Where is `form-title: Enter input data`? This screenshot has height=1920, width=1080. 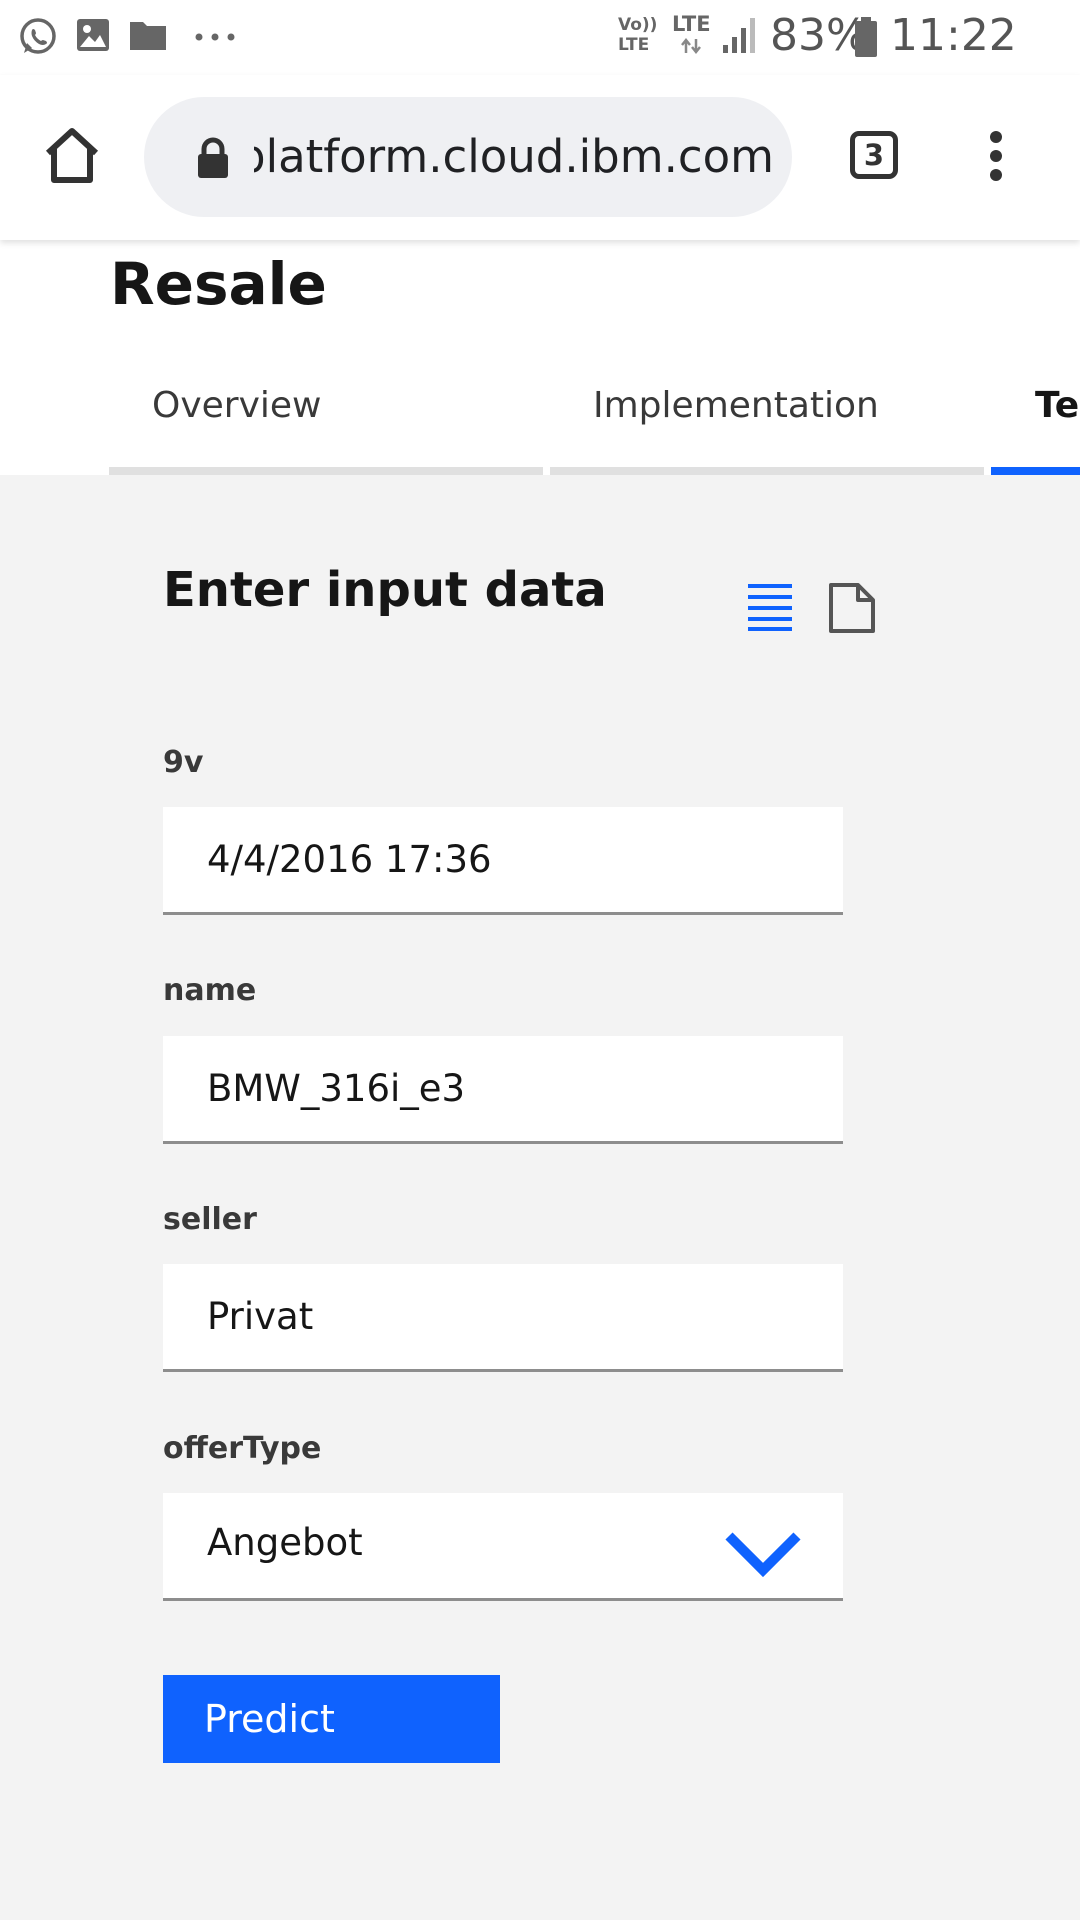
form-title: Enter input data is located at coordinates (385, 590).